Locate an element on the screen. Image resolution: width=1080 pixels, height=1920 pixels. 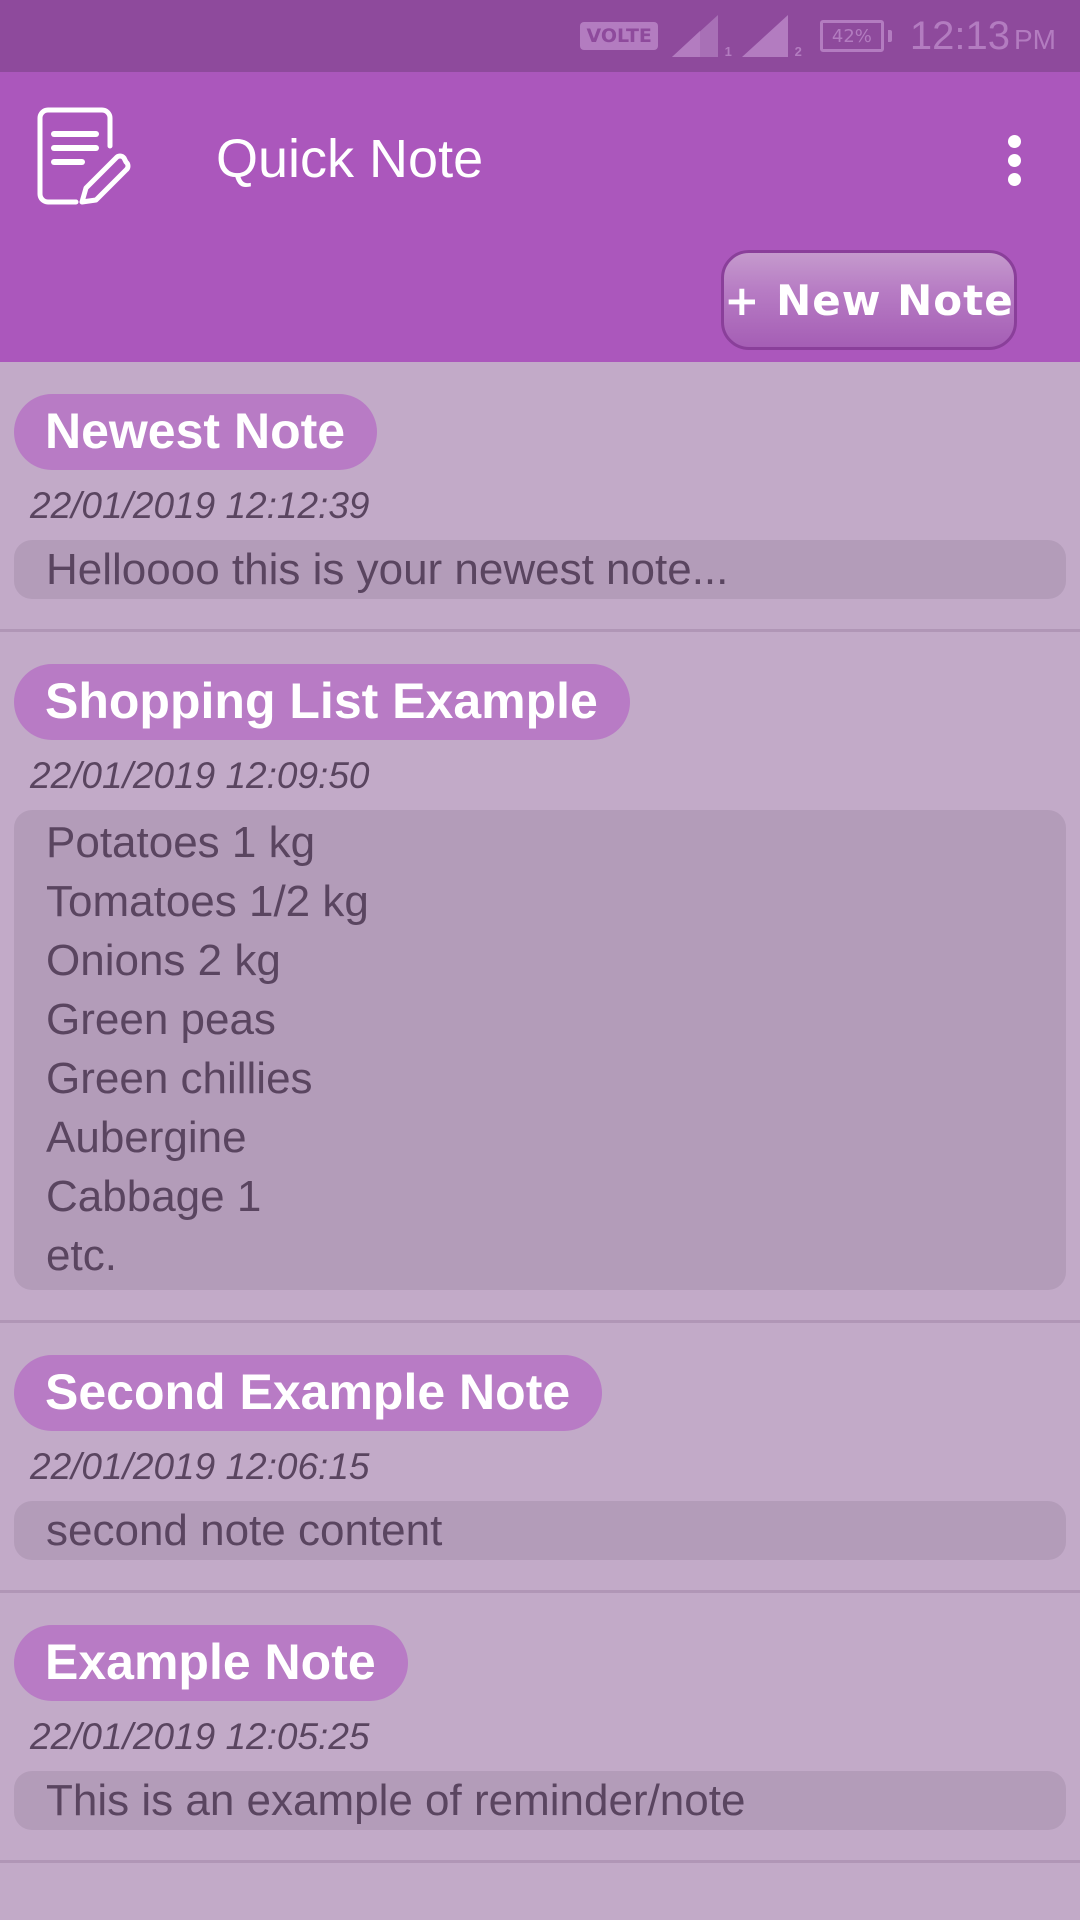
note-body: This is an example of reminder/note is located at coordinates (540, 1800).